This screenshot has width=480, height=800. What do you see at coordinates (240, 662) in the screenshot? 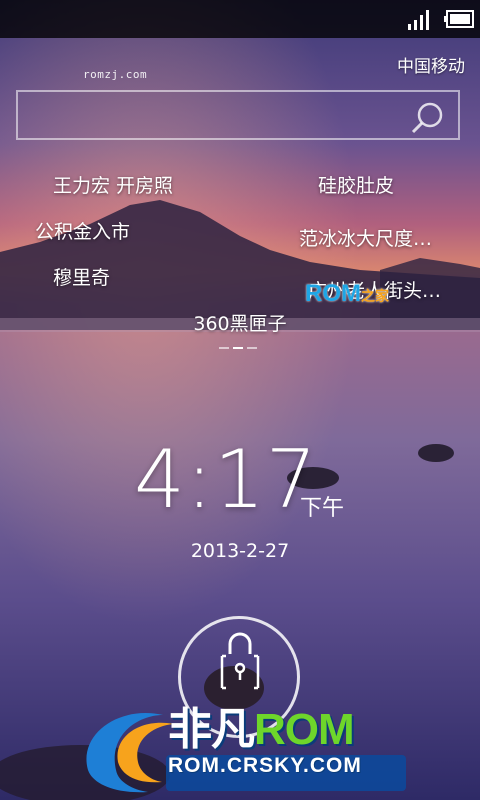
I see `lock-icon` at bounding box center [240, 662].